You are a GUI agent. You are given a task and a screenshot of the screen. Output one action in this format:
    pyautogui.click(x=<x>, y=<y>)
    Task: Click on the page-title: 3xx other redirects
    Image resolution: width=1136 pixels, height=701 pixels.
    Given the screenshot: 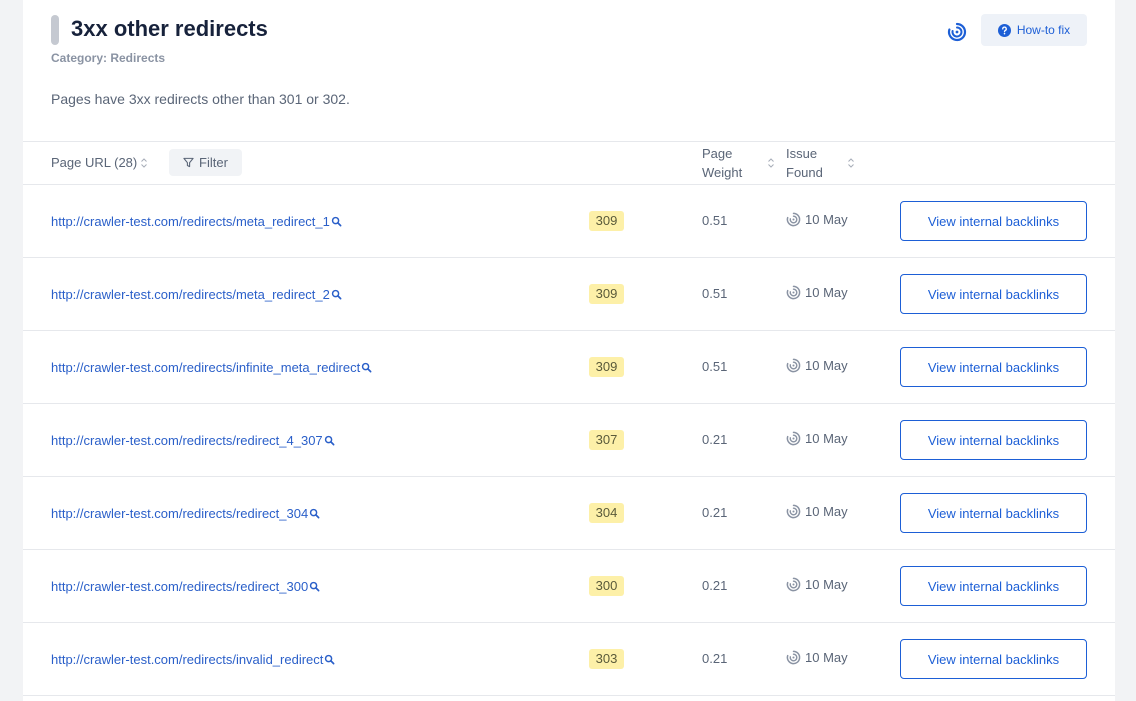 What is the action you would take?
    pyautogui.click(x=169, y=28)
    